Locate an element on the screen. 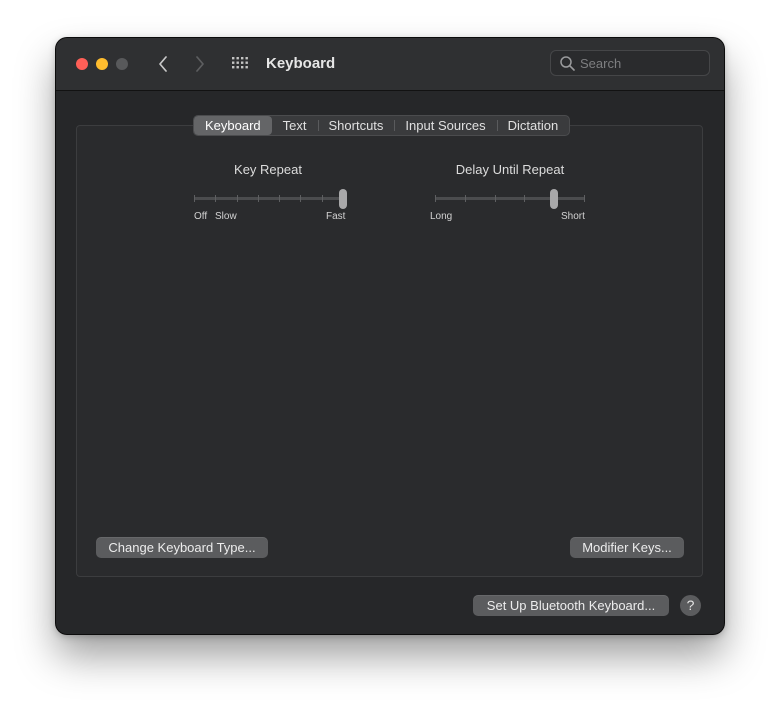 The width and height of the screenshot is (780, 708). title-bar: Keyboard is located at coordinates (390, 64).